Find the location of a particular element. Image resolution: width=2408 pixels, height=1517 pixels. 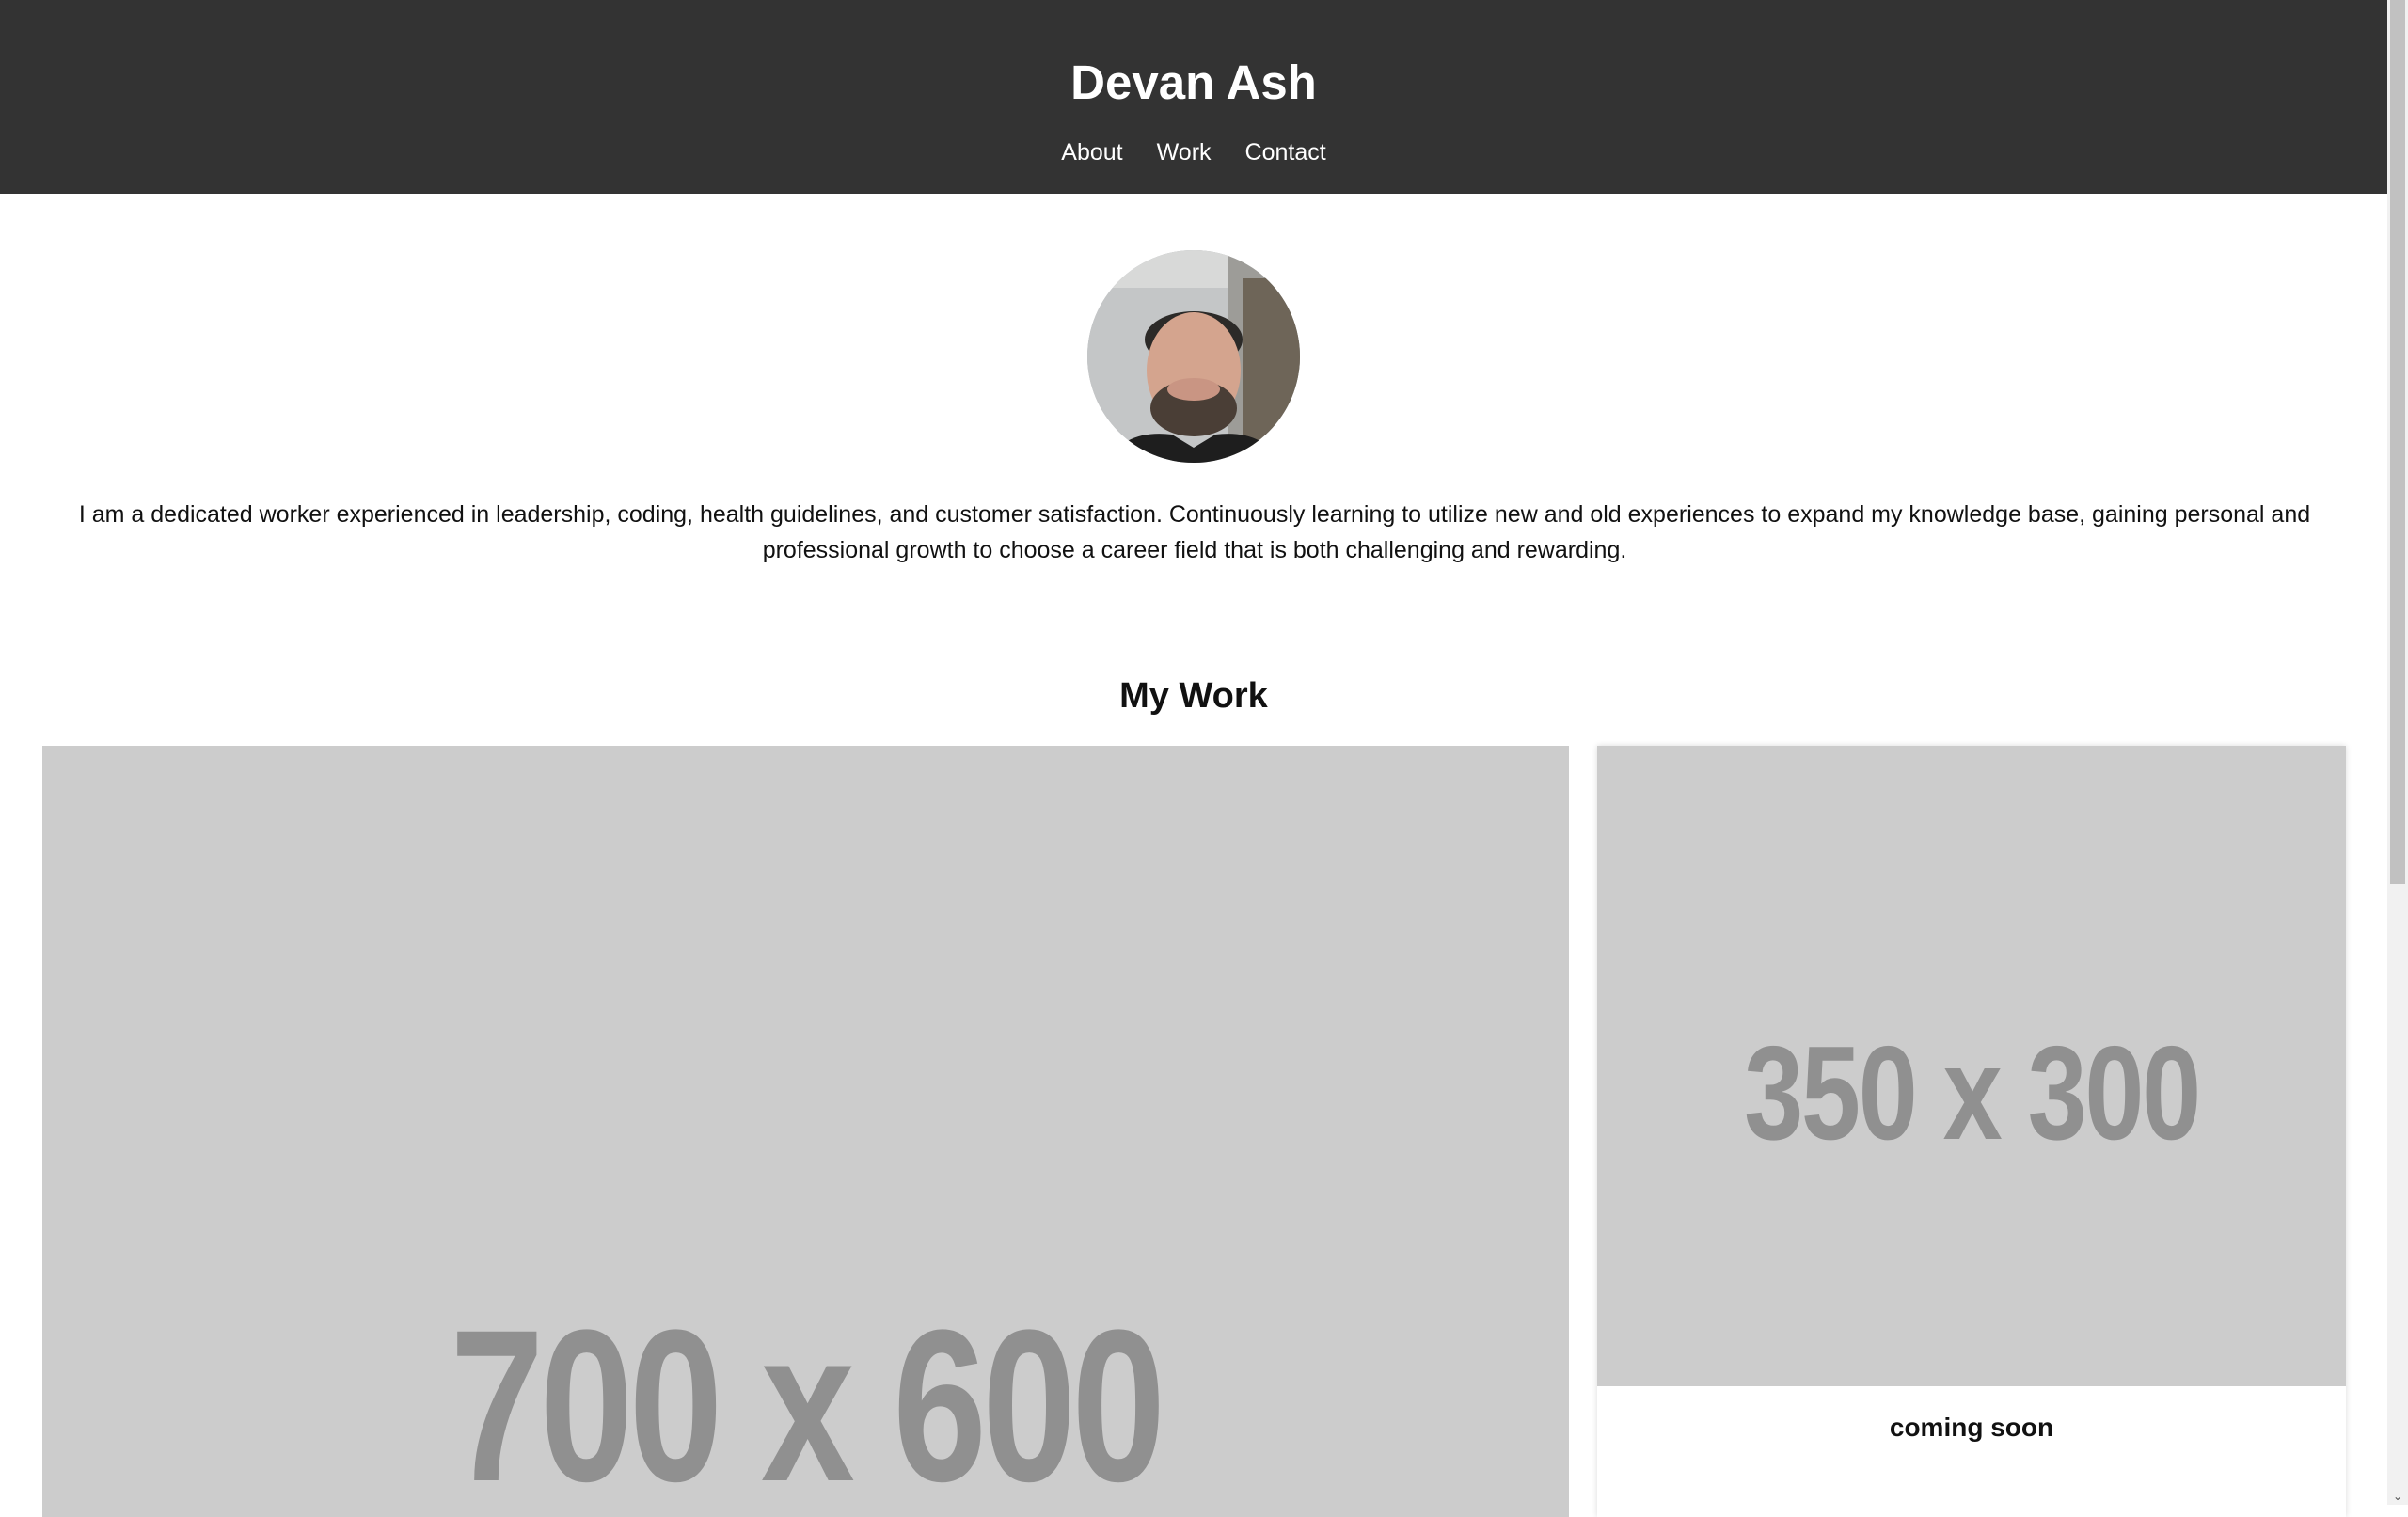

site-title: Devan Ash is located at coordinates (1193, 82).